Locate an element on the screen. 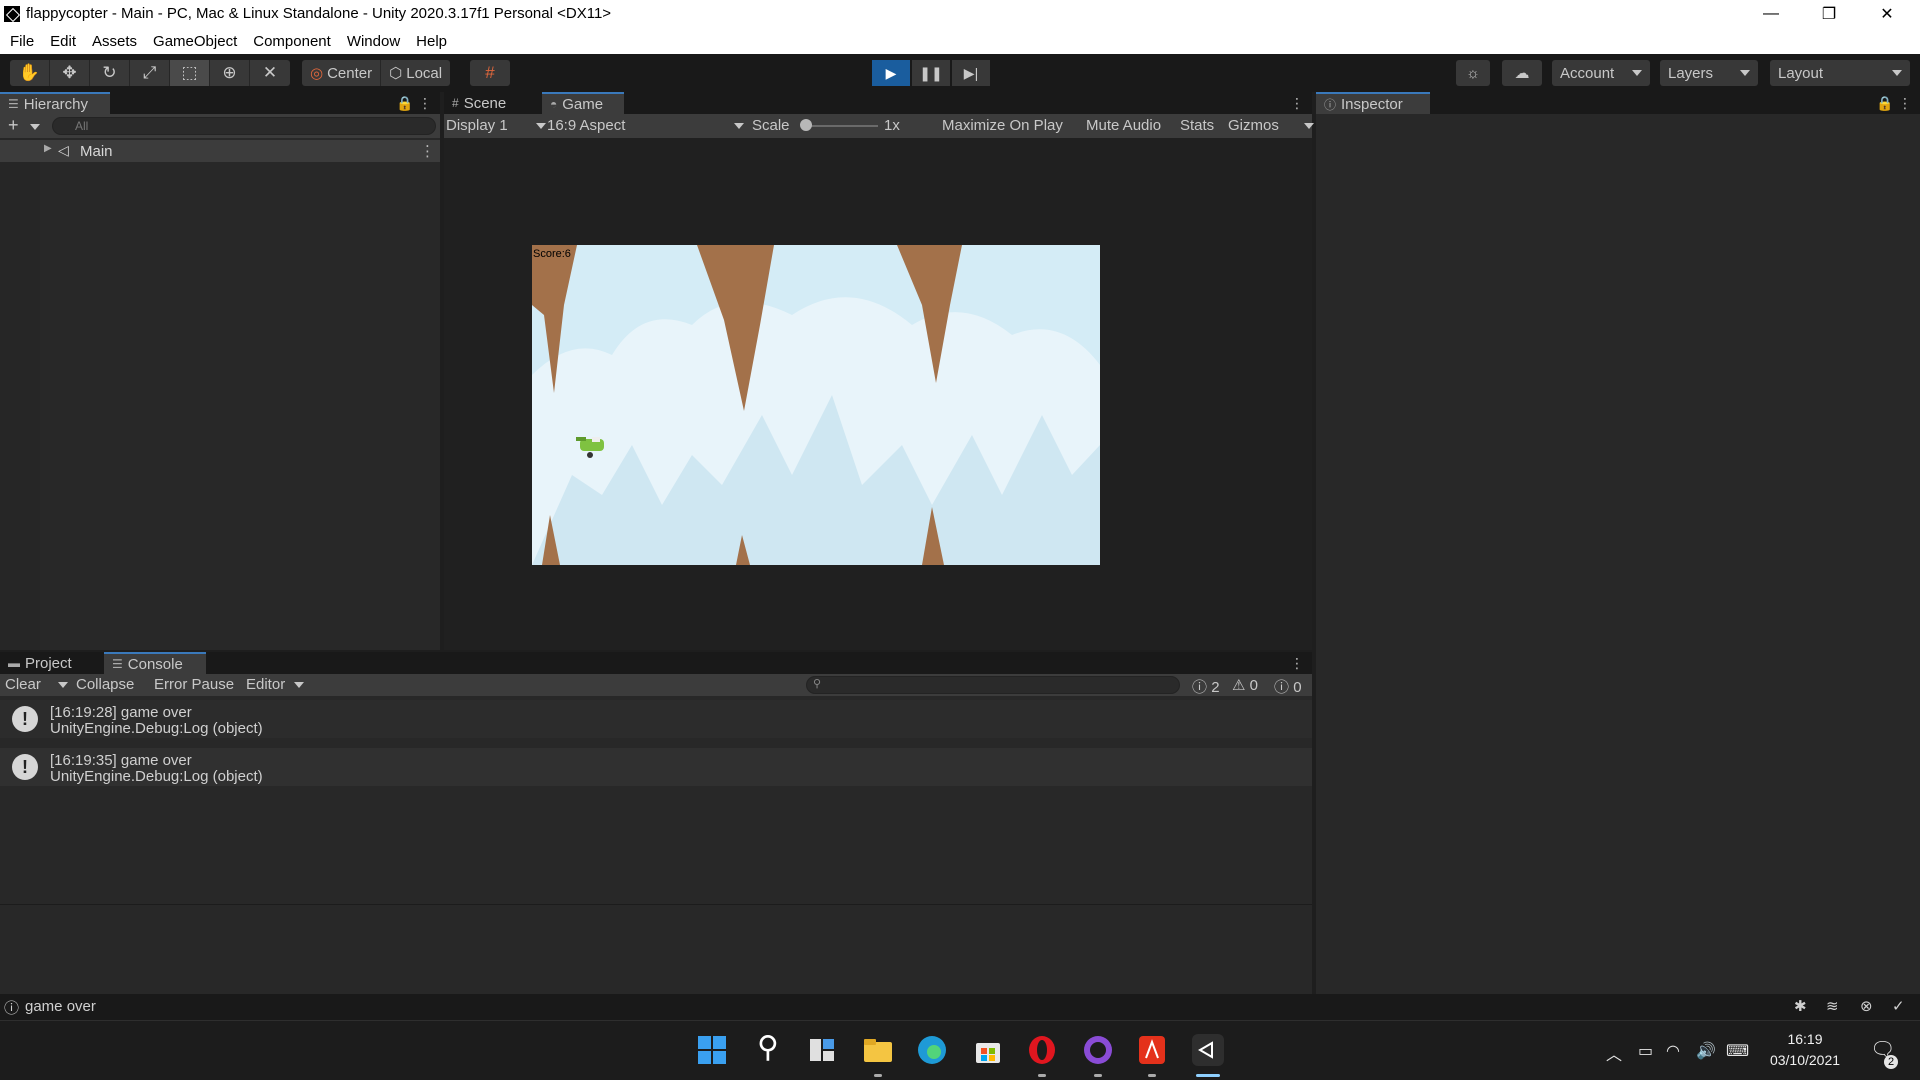  clear-button: Clear is located at coordinates (23, 684).